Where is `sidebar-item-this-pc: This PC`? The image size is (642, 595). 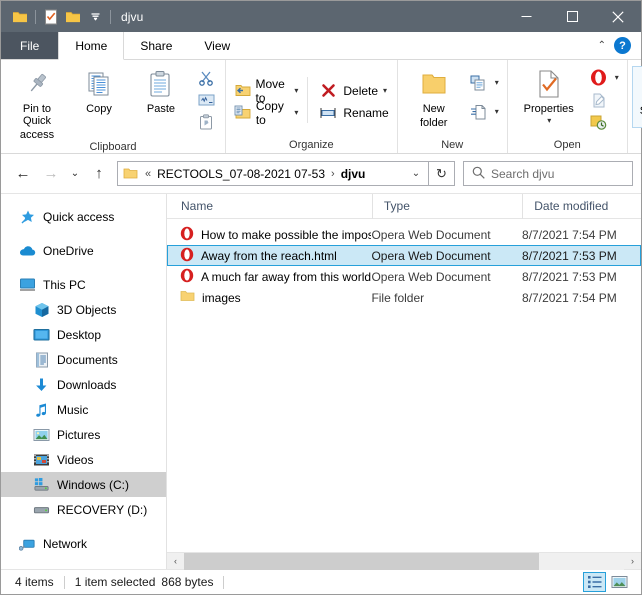 sidebar-item-this-pc: This PC is located at coordinates (83, 284).